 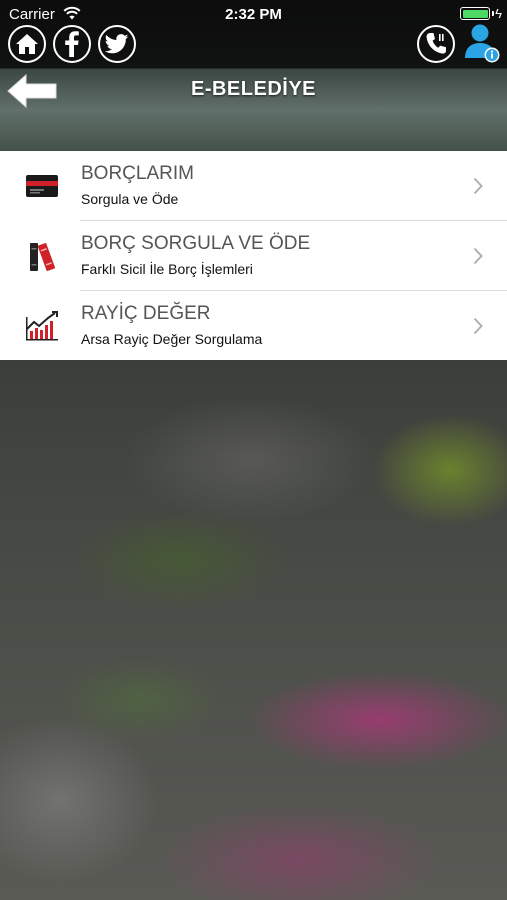 I want to click on facebook-button, so click(x=72, y=44).